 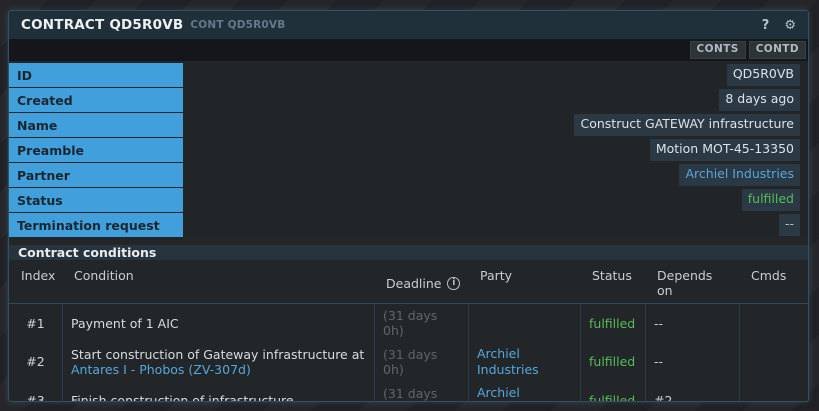 What do you see at coordinates (218, 323) in the screenshot?
I see `condition-text: Payment of 1 AIC` at bounding box center [218, 323].